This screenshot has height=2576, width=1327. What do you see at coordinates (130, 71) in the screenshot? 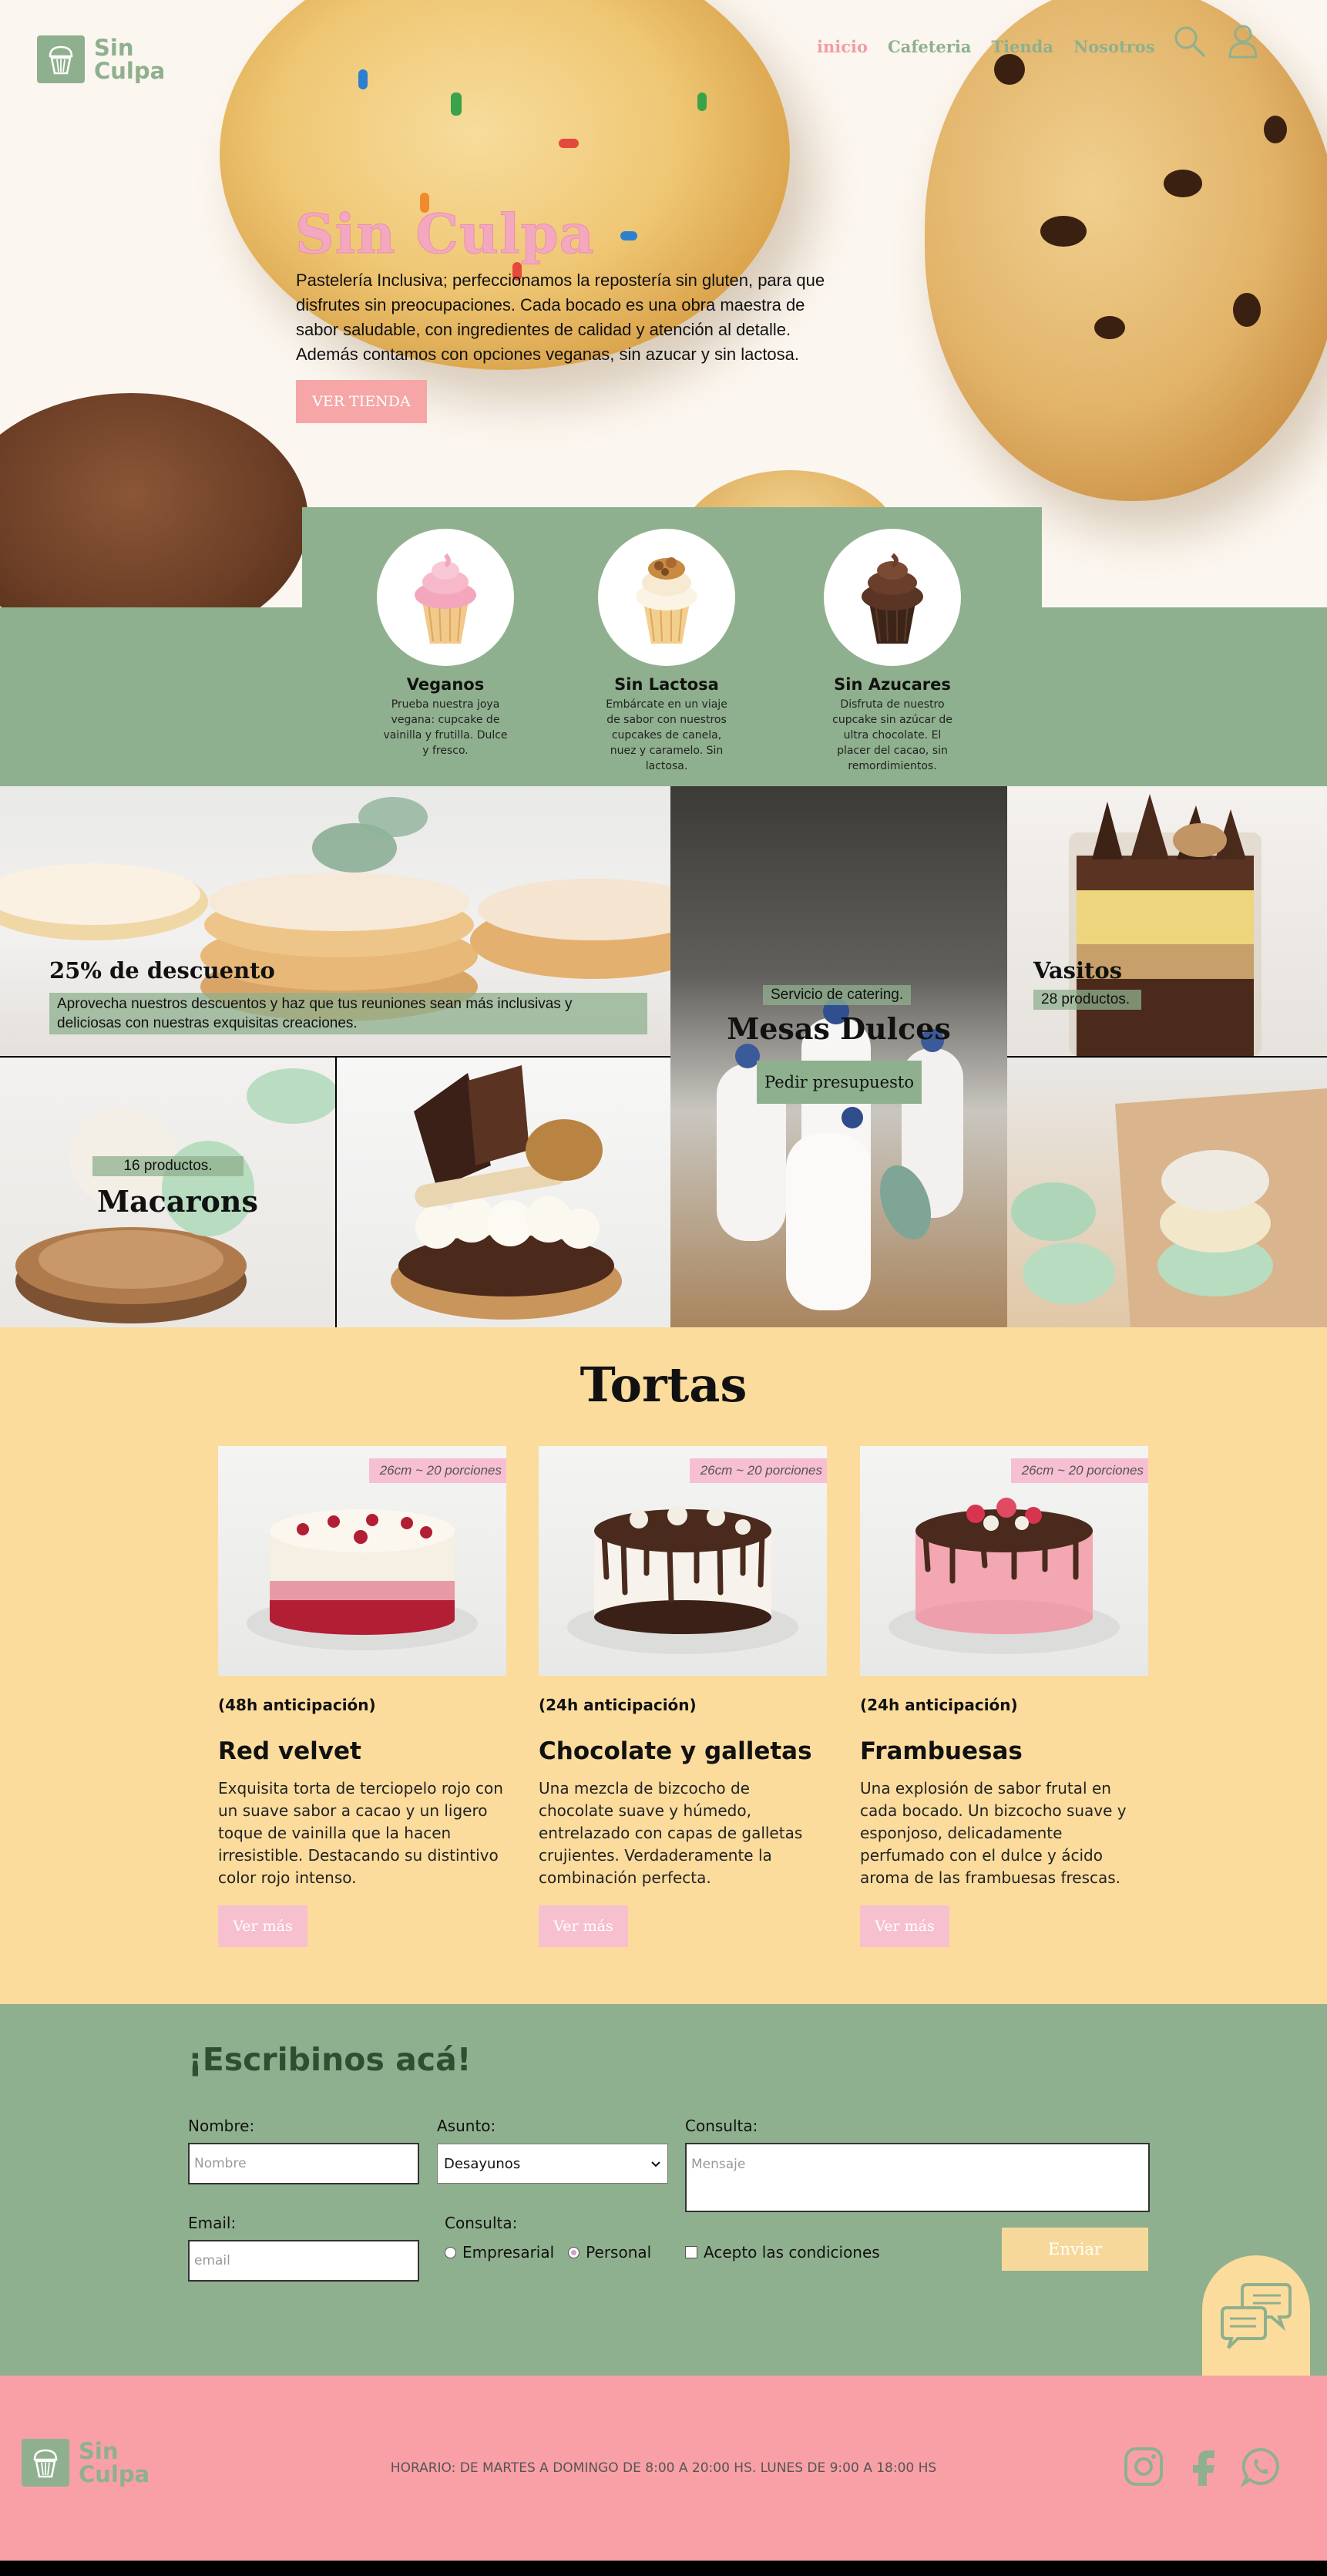
I see `brand-name-line2: Culpa` at bounding box center [130, 71].